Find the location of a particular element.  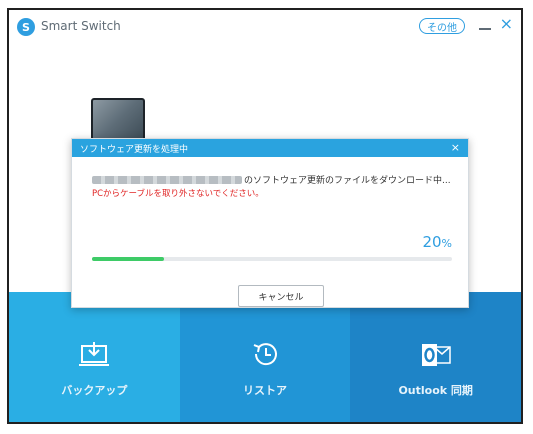

title-bar: S Smart Switch その他 × is located at coordinates (265, 27).